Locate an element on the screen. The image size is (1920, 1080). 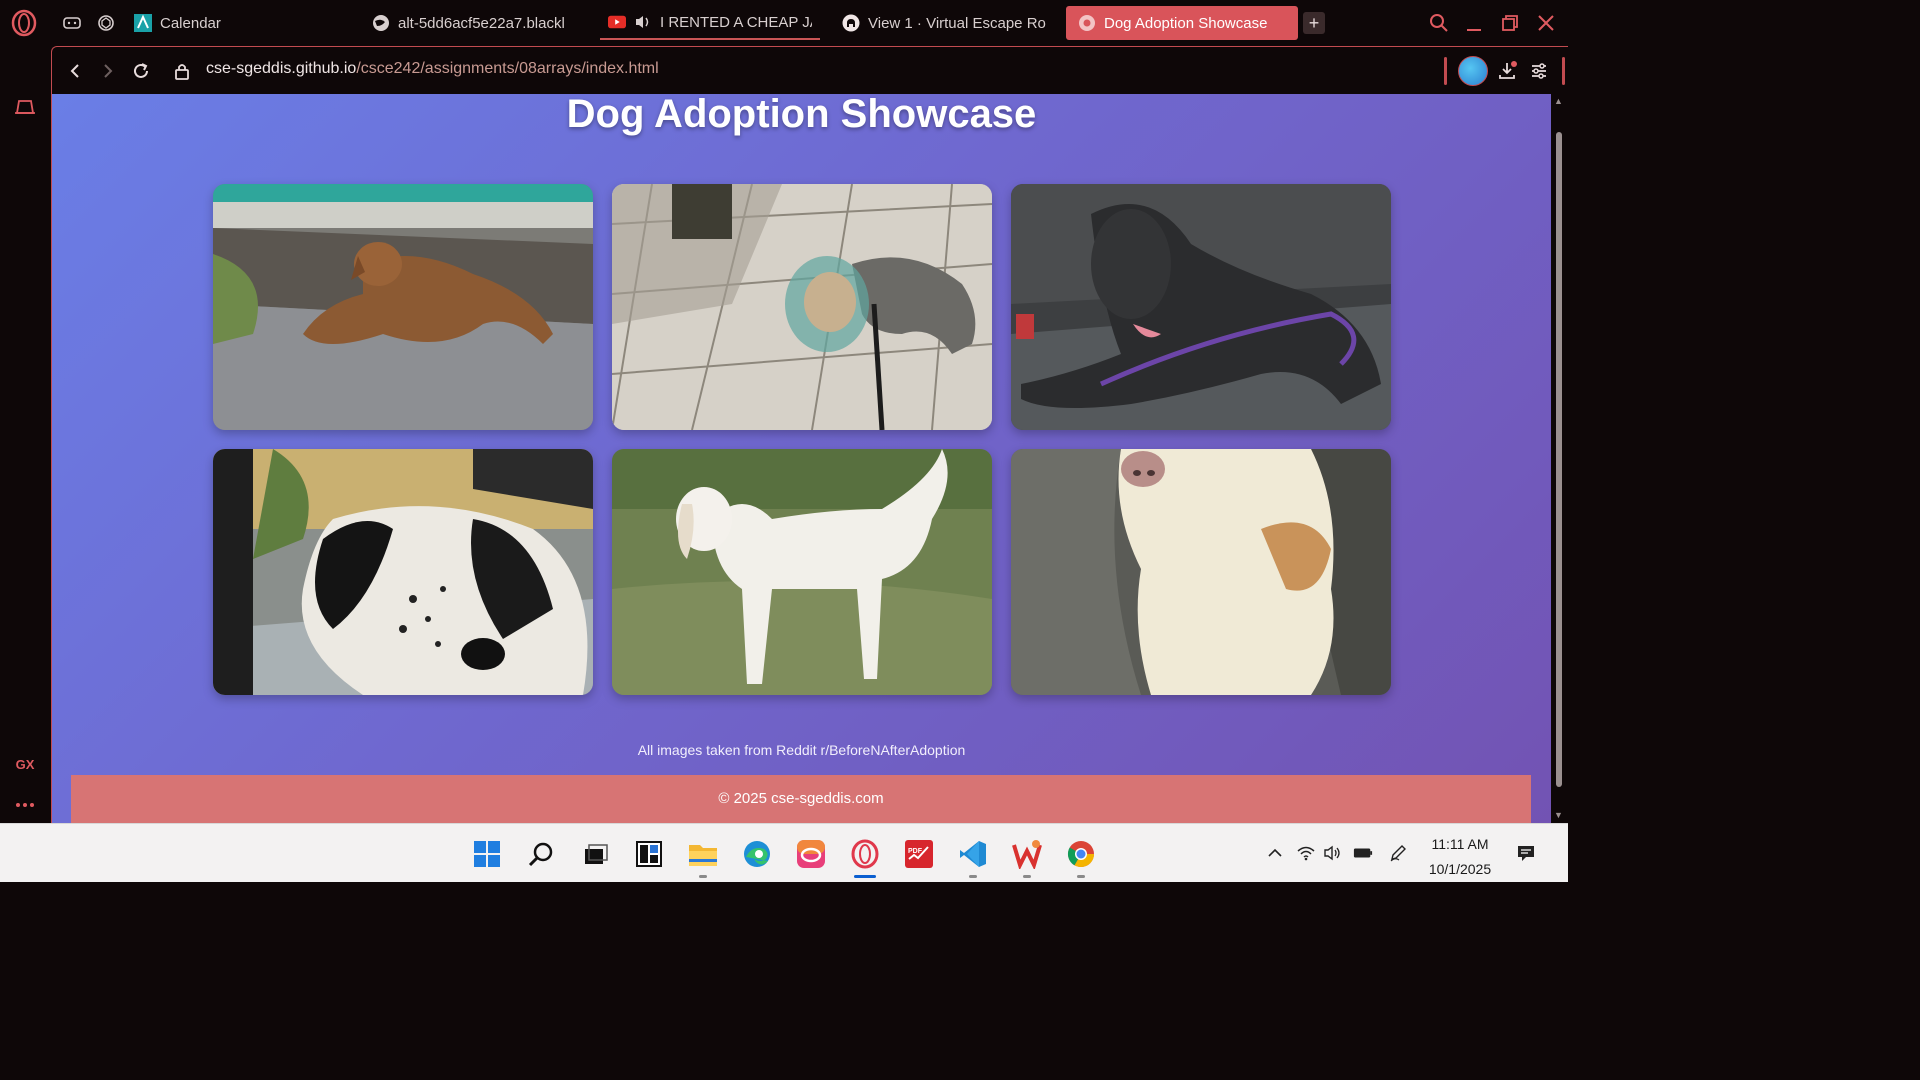
sidebar: GX is located at coordinates (25, 434).